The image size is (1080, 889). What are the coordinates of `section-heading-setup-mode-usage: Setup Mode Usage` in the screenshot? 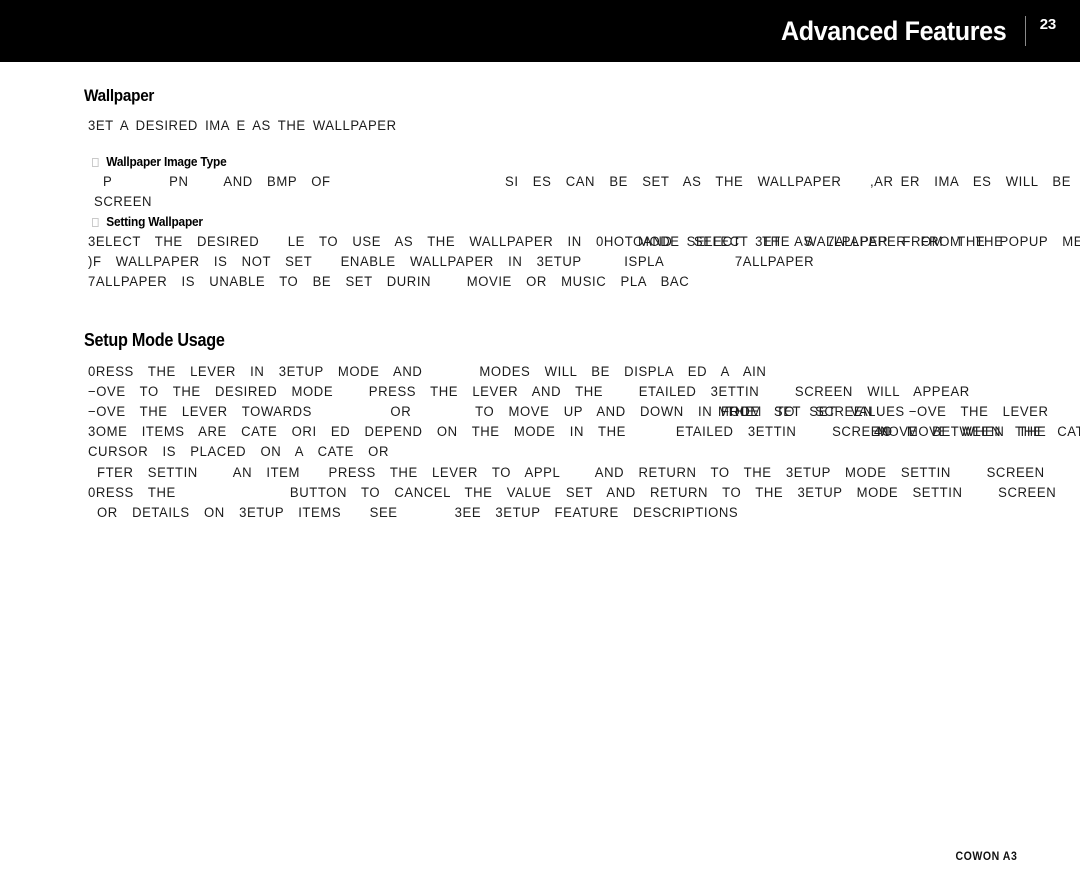 It's located at (154, 340).